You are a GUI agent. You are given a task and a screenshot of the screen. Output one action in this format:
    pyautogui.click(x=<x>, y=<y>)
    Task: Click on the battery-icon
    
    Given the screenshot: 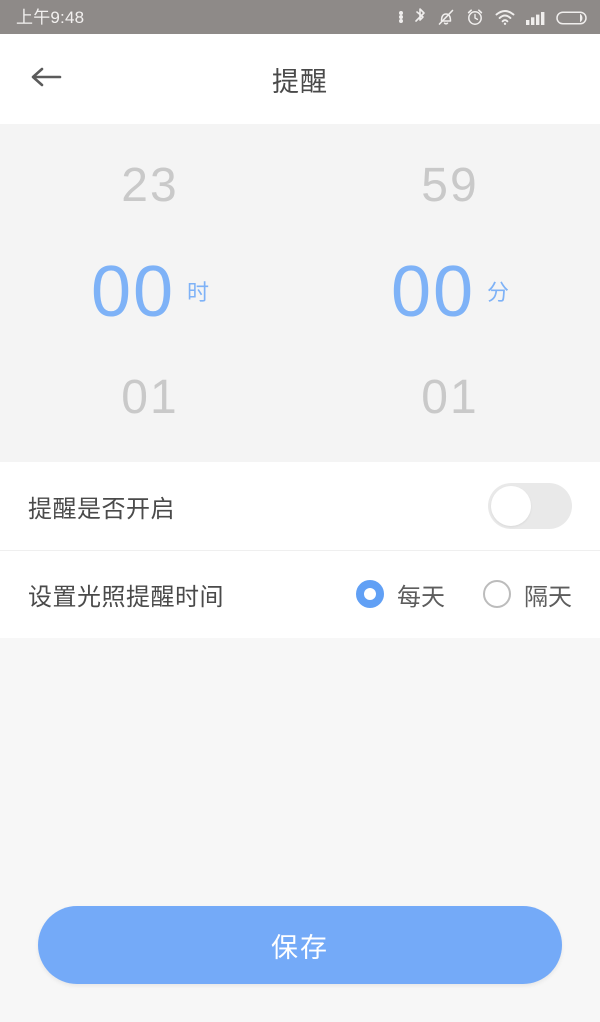 What is the action you would take?
    pyautogui.click(x=572, y=17)
    